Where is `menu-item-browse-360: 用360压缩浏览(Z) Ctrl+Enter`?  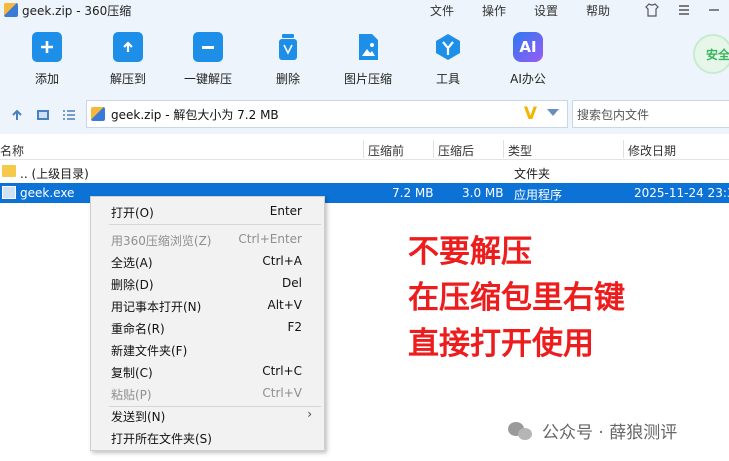
menu-item-browse-360: 用360压缩浏览(Z) Ctrl+Enter is located at coordinates (207, 239).